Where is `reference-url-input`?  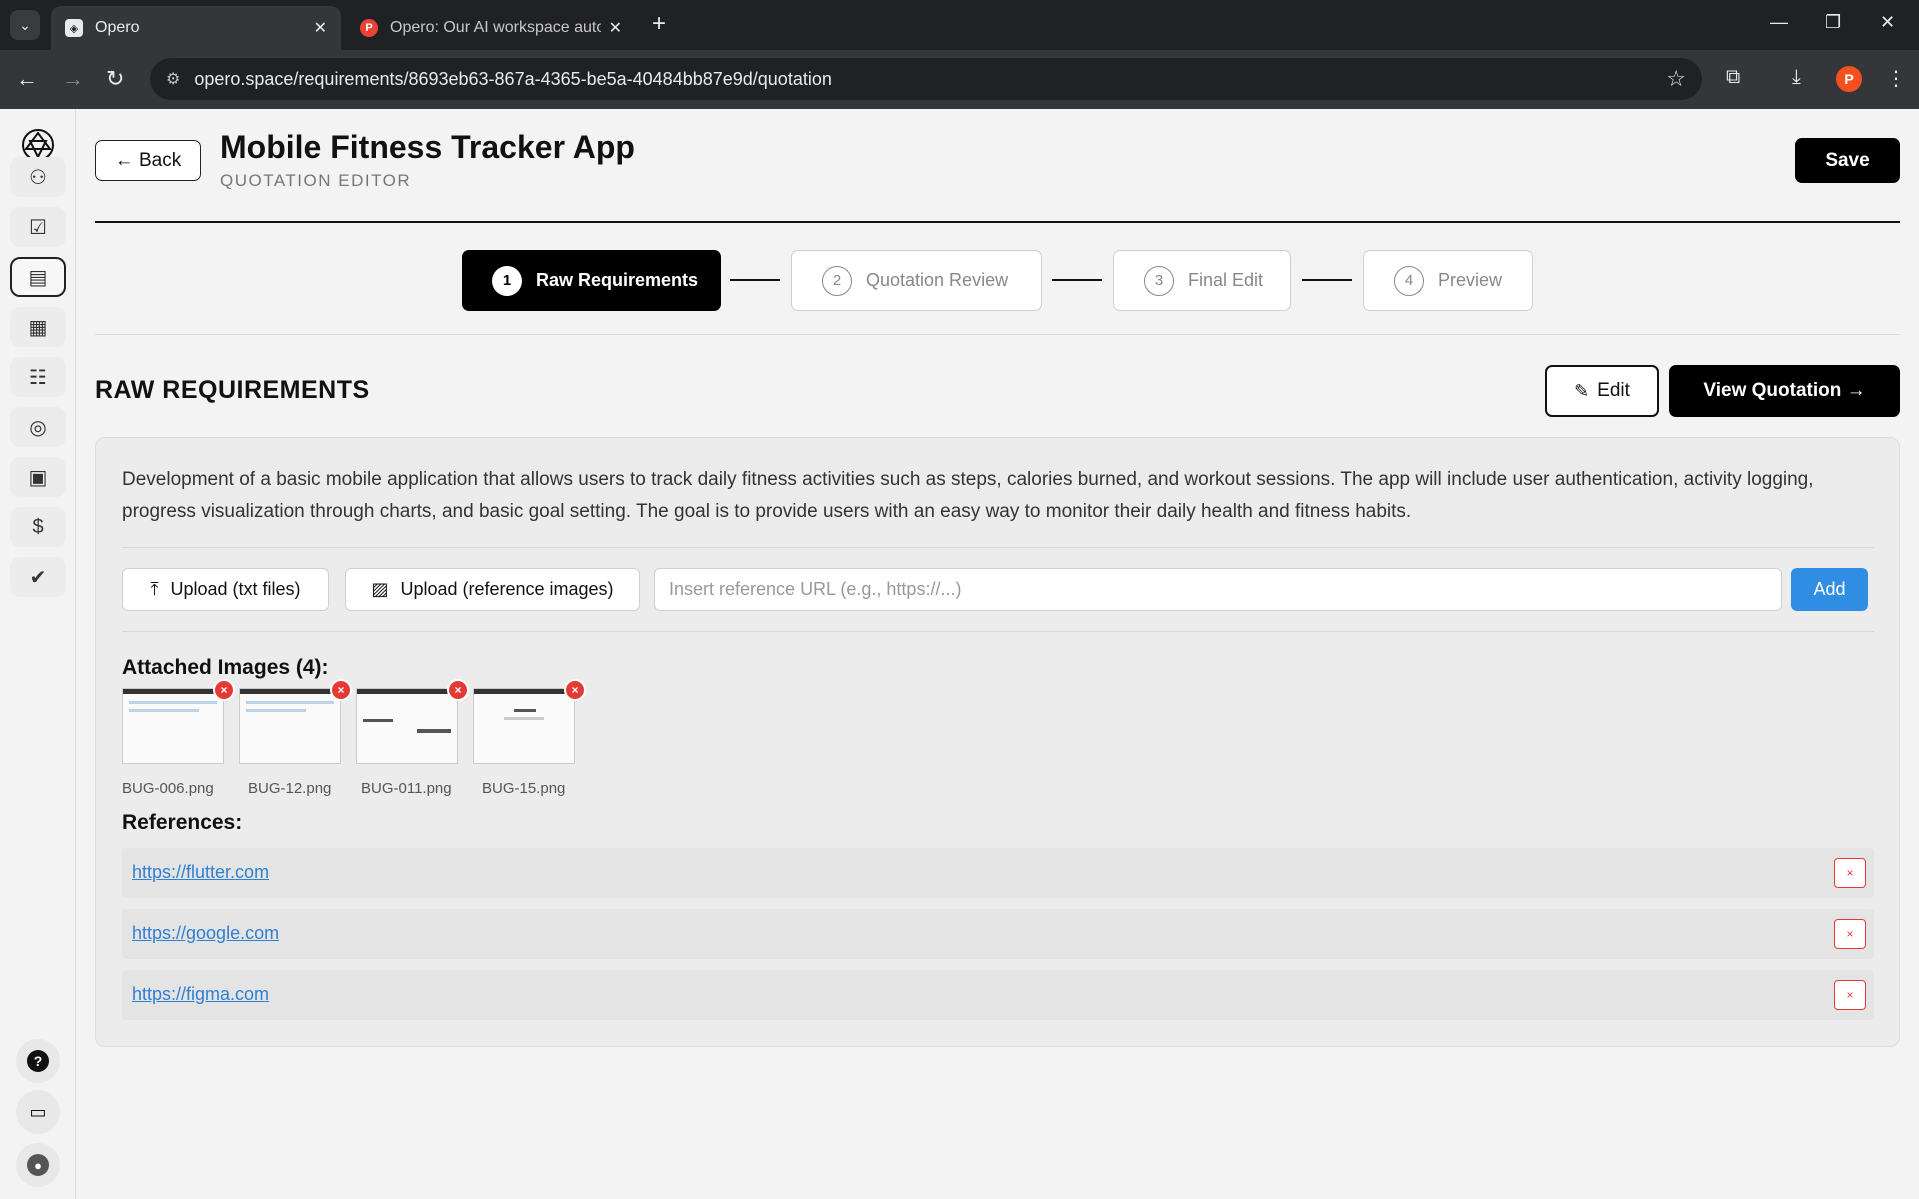
reference-url-input is located at coordinates (1218, 589).